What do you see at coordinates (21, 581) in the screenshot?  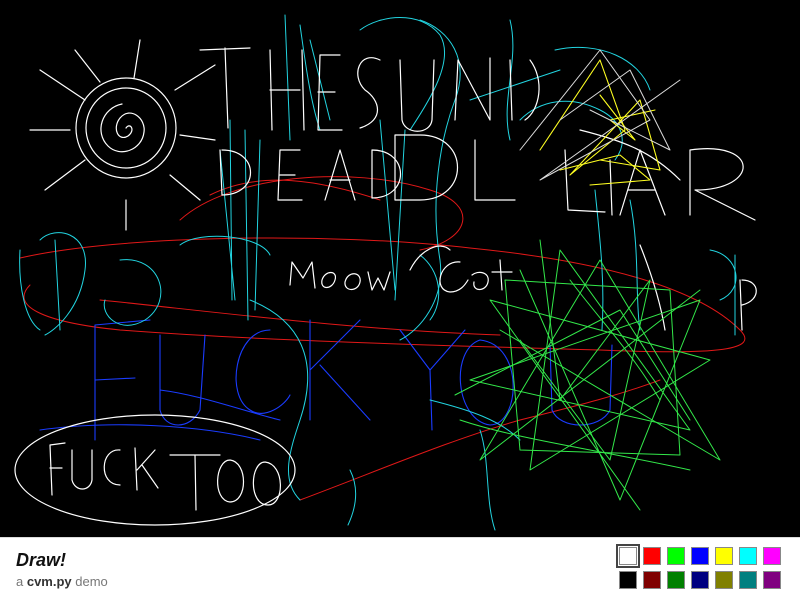 I see `subtitle-prefix: a` at bounding box center [21, 581].